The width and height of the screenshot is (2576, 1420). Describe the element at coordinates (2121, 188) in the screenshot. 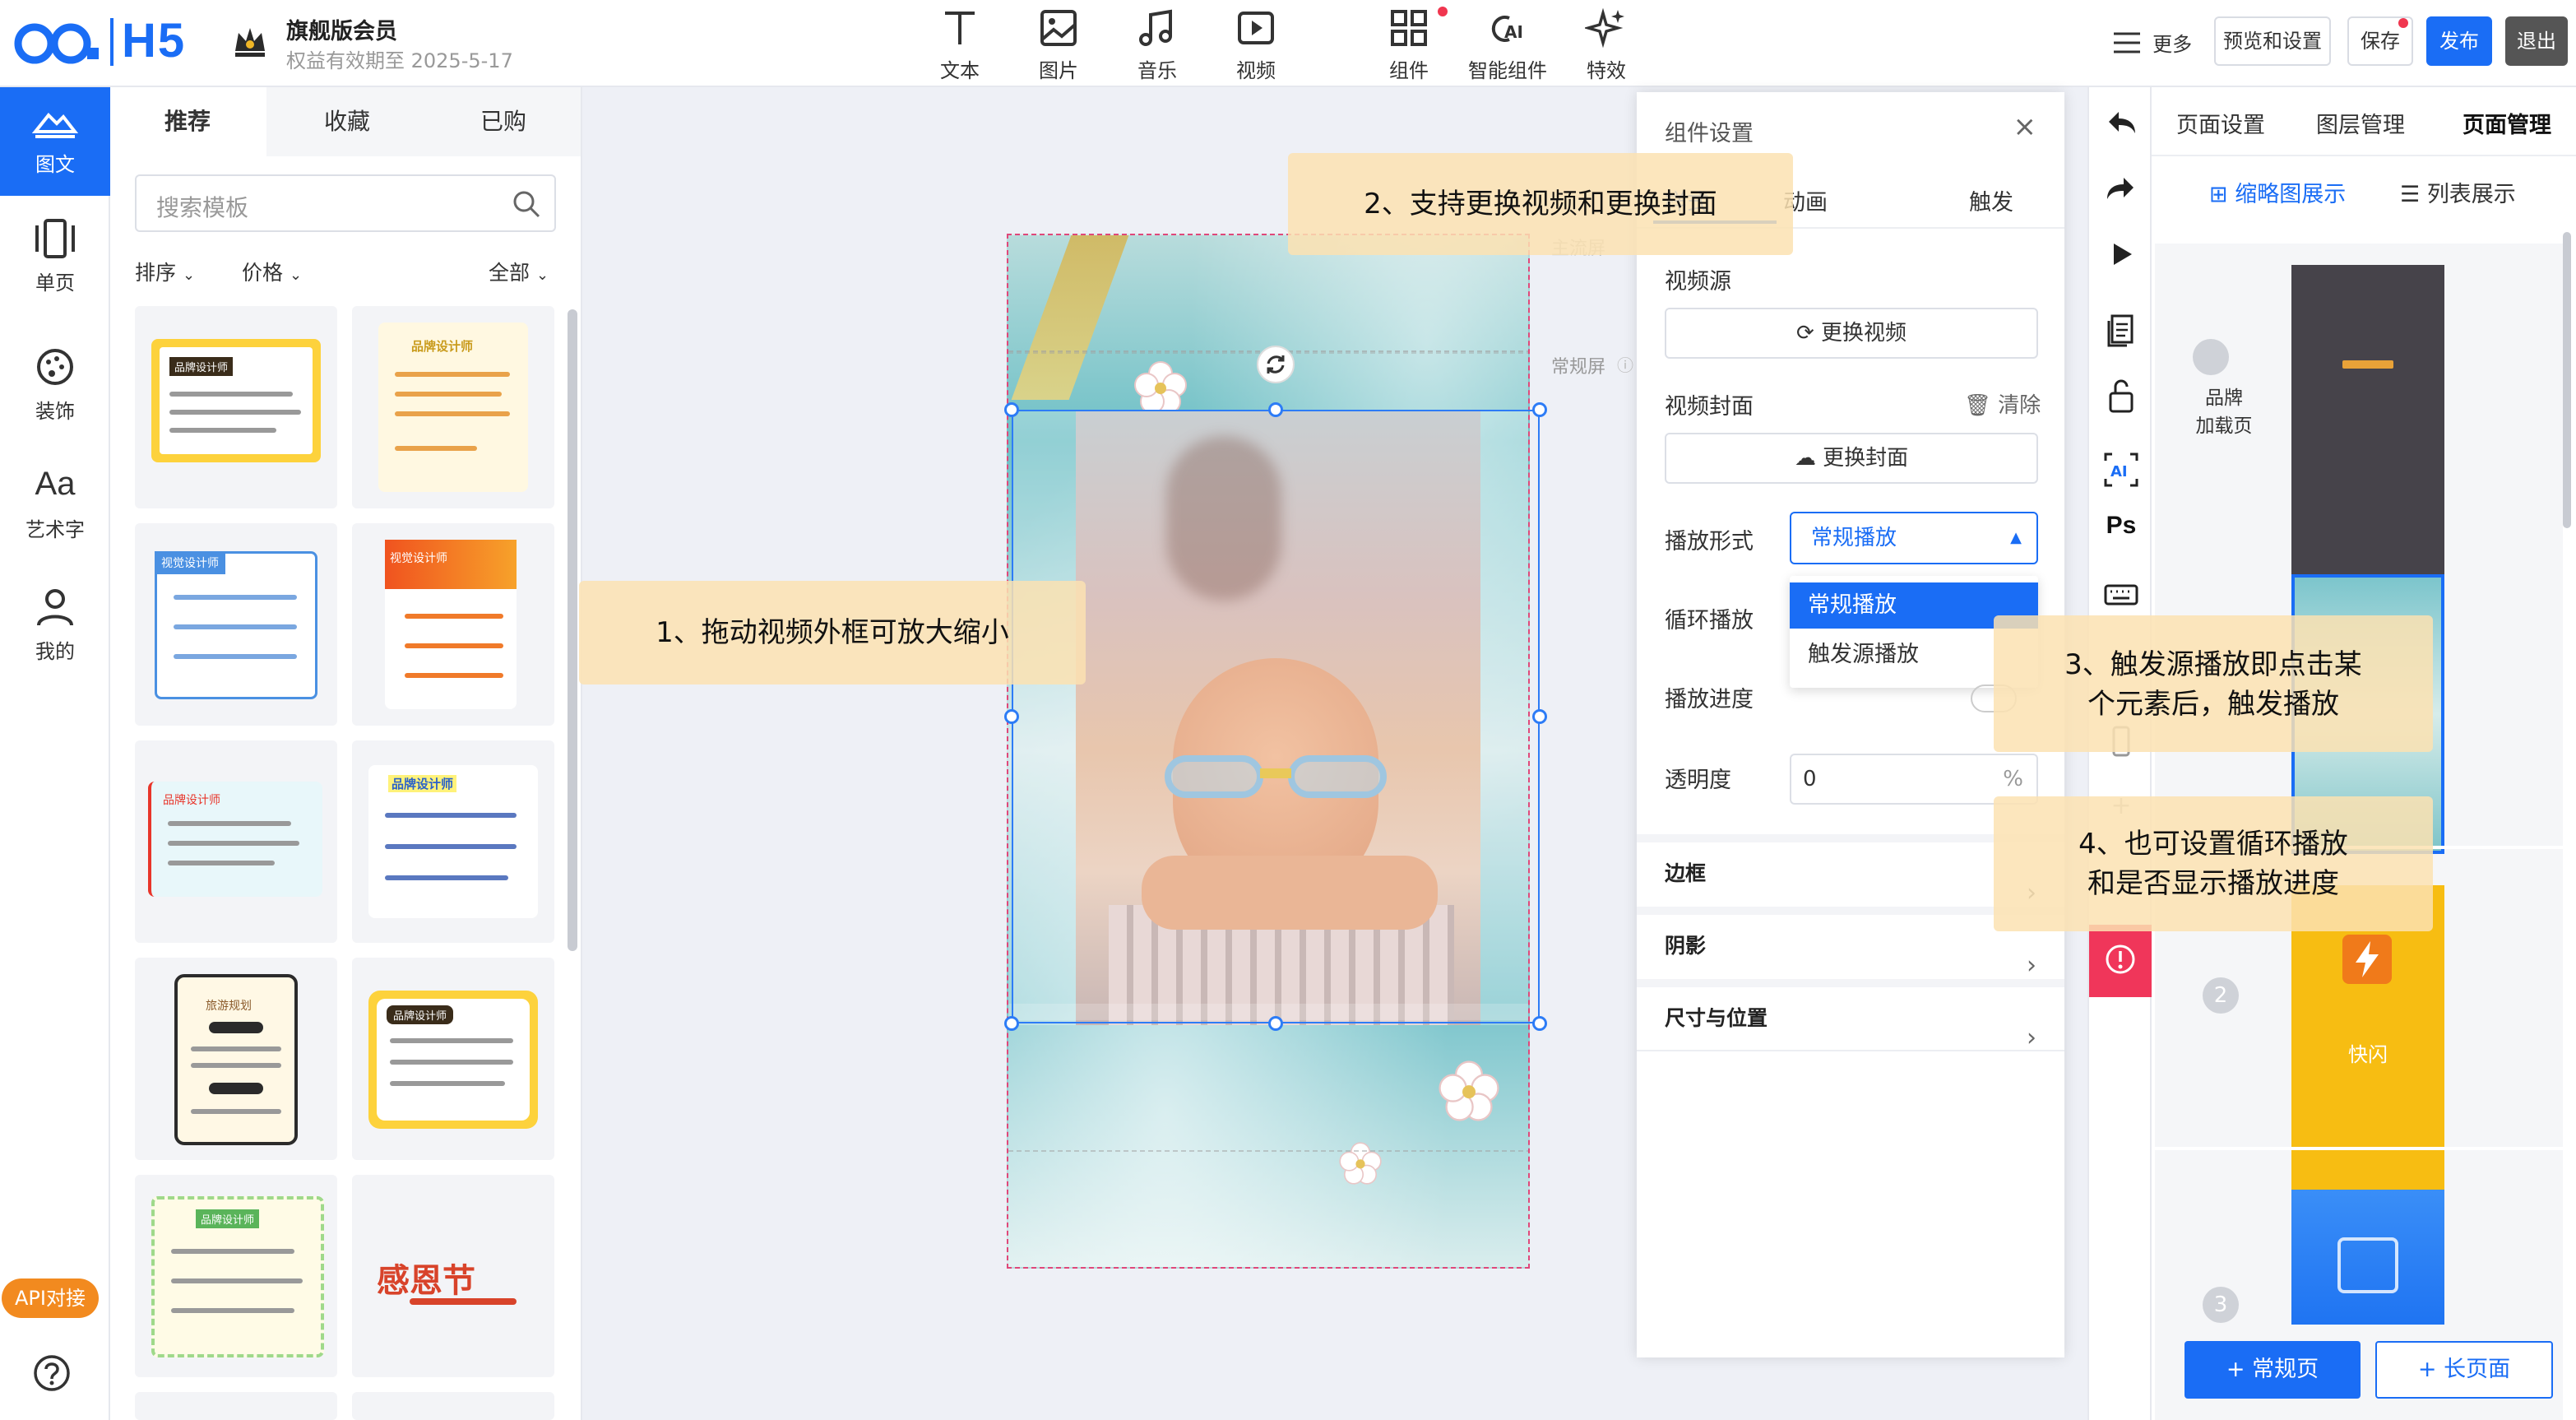

I see `redo-icon` at that location.